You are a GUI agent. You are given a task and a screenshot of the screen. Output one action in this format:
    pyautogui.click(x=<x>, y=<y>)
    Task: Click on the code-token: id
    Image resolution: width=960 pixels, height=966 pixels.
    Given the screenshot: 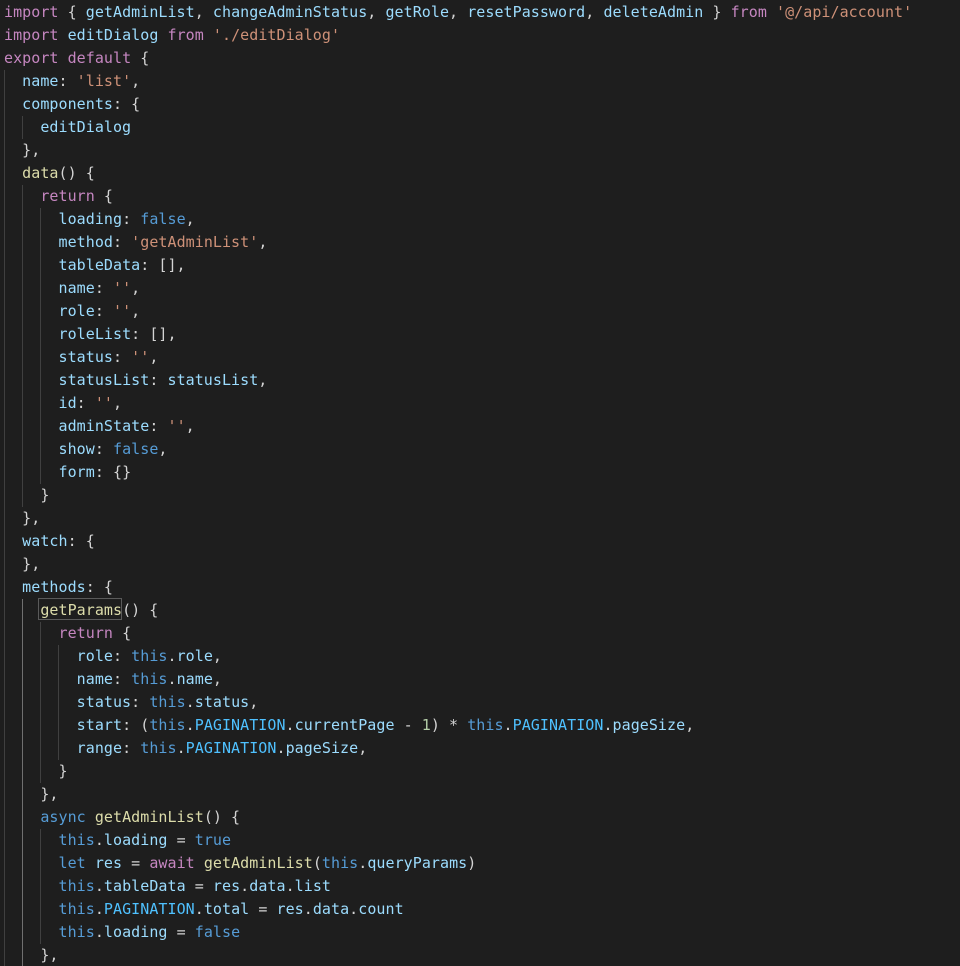 What is the action you would take?
    pyautogui.click(x=67, y=403)
    